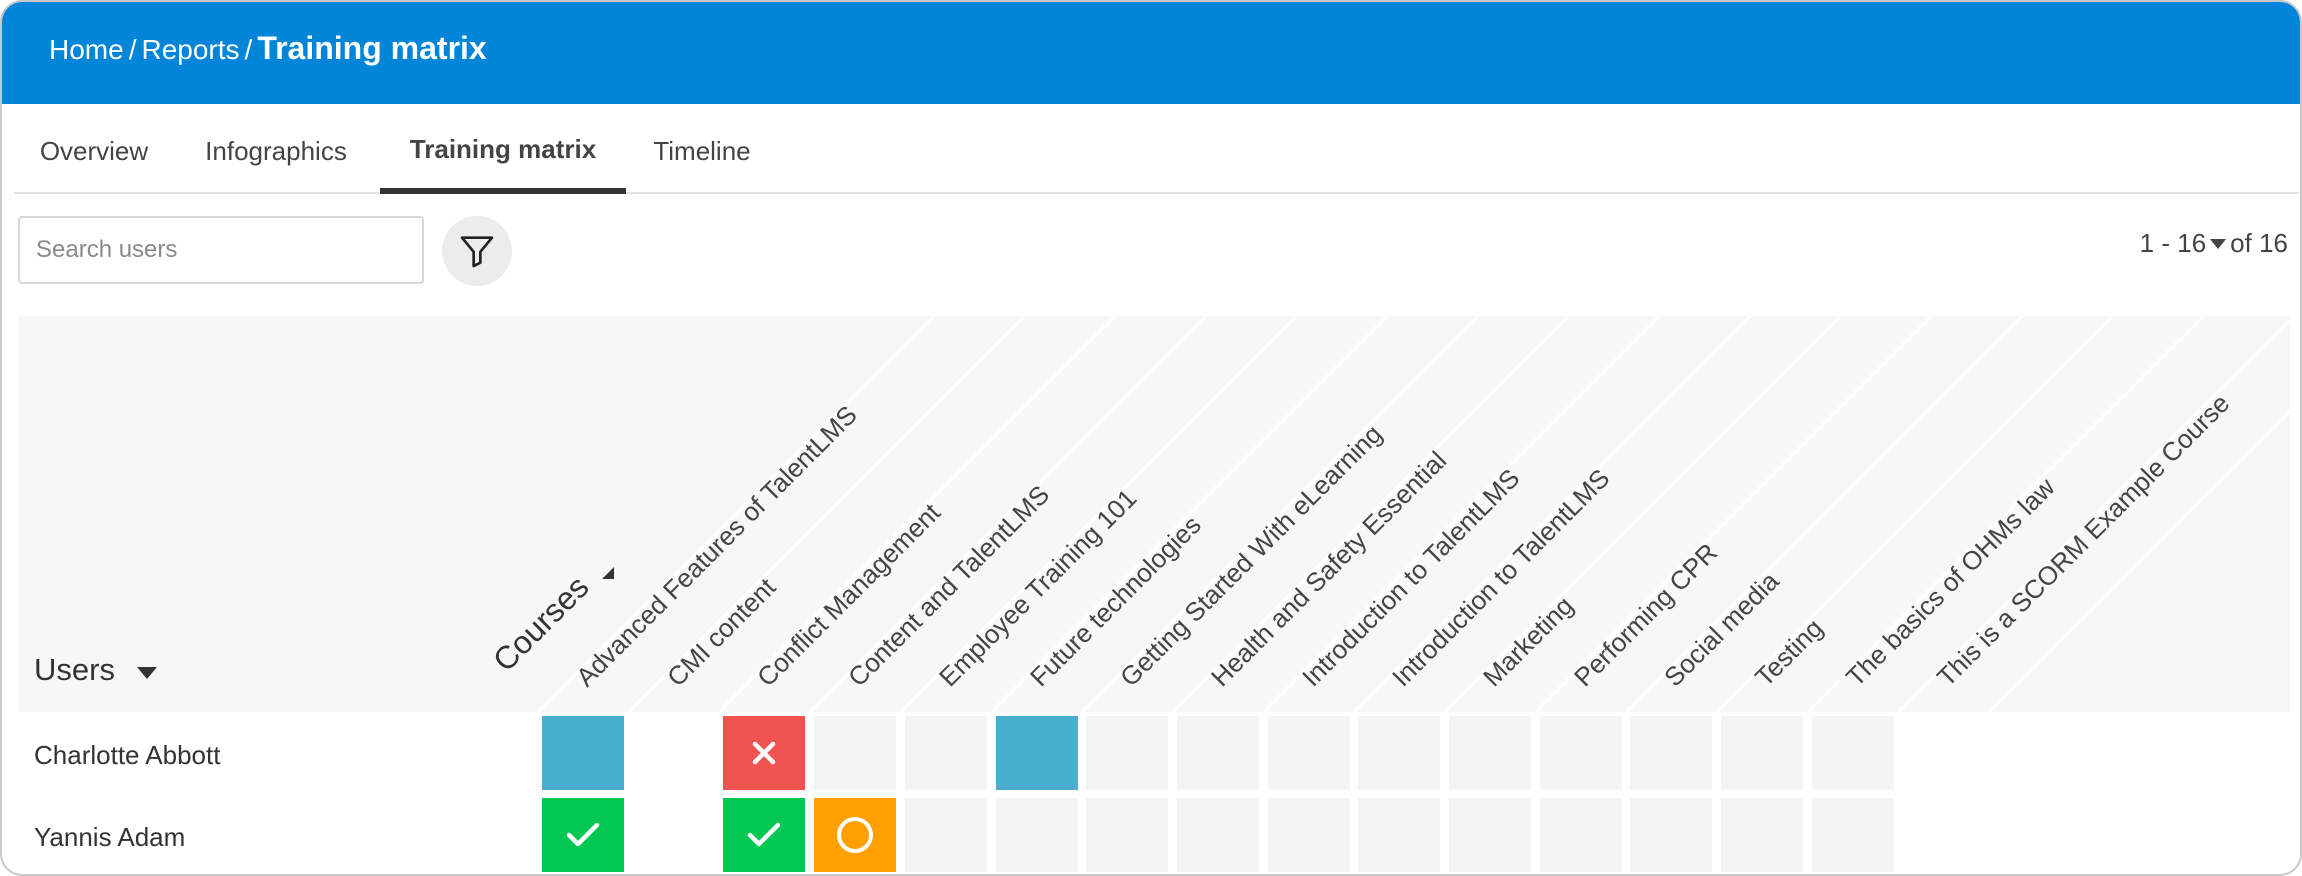 Image resolution: width=2302 pixels, height=876 pixels. I want to click on user-name: Yannis Adam, so click(109, 837).